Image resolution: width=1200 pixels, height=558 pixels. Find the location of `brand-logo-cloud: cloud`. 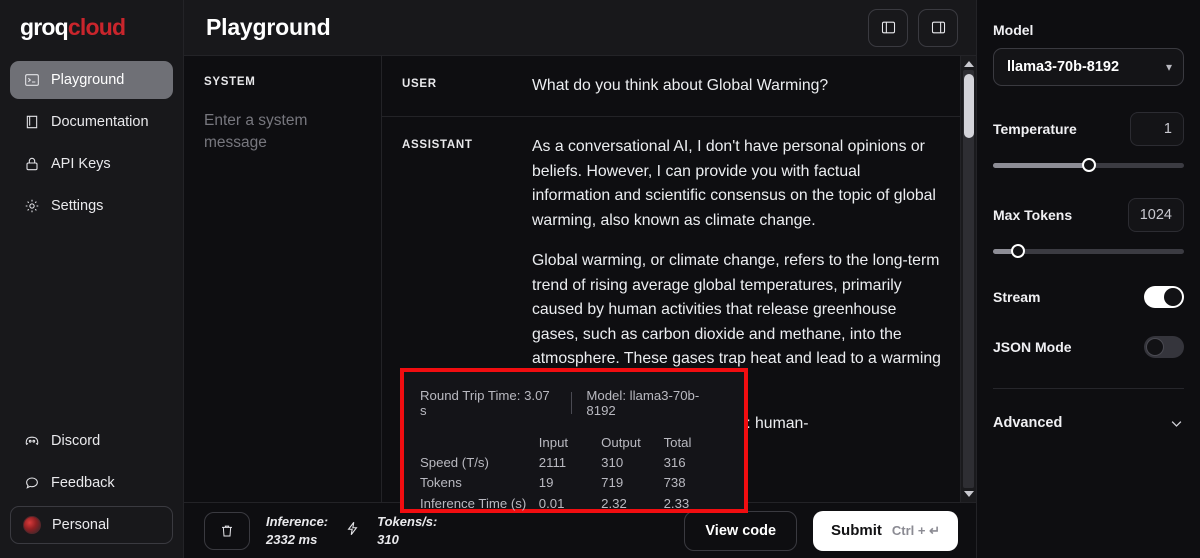

brand-logo-cloud: cloud is located at coordinates (96, 27).